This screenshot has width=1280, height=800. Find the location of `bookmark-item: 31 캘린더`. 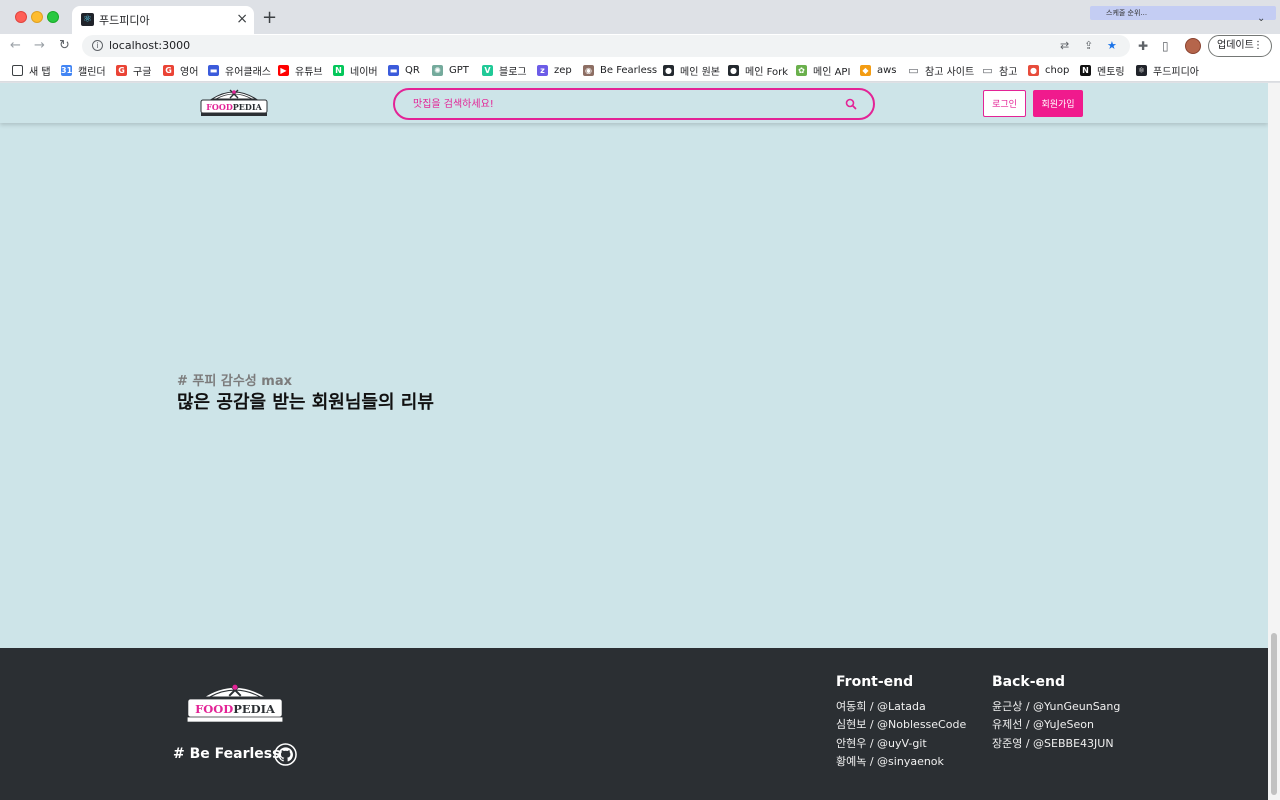

bookmark-item: 31 캘린더 is located at coordinates (83, 70).